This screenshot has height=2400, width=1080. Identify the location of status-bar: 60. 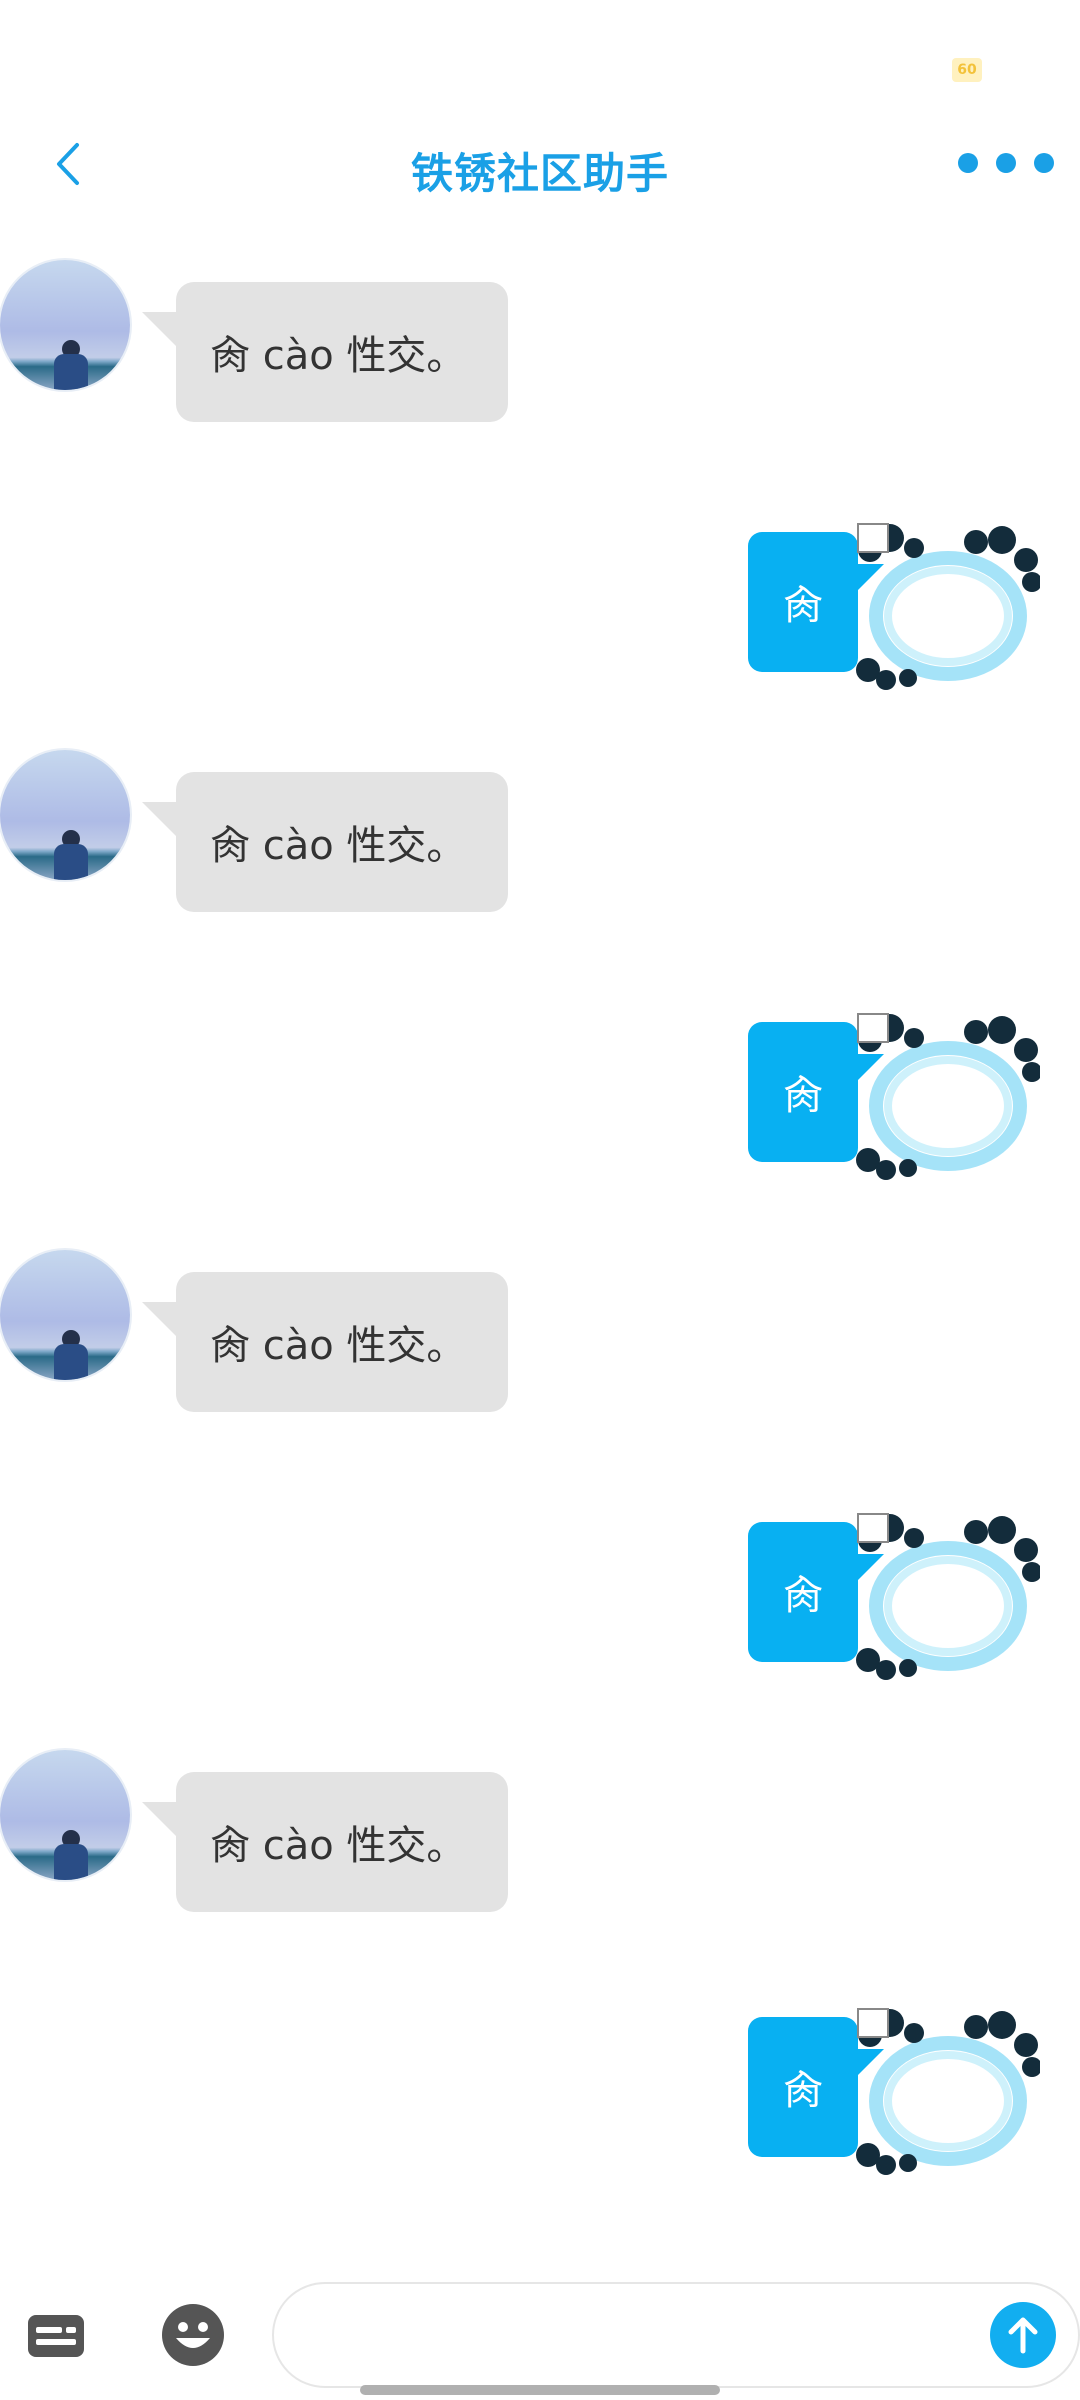
(540, 60).